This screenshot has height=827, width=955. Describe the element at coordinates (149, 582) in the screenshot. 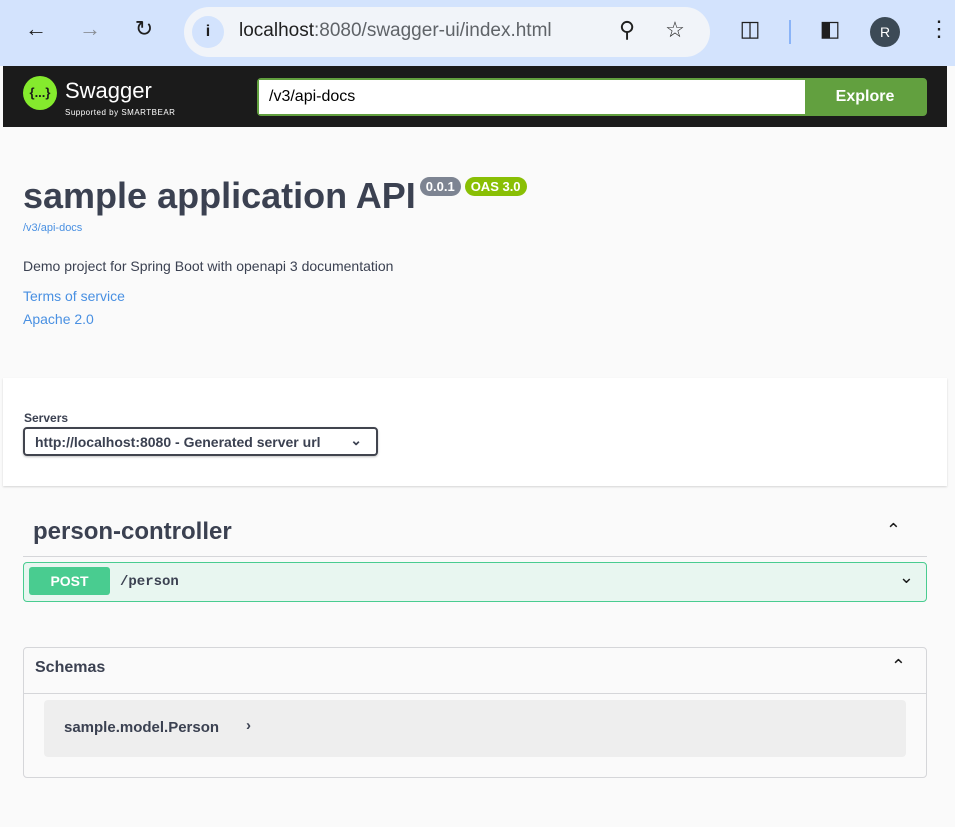

I see `operation-path: /person` at that location.